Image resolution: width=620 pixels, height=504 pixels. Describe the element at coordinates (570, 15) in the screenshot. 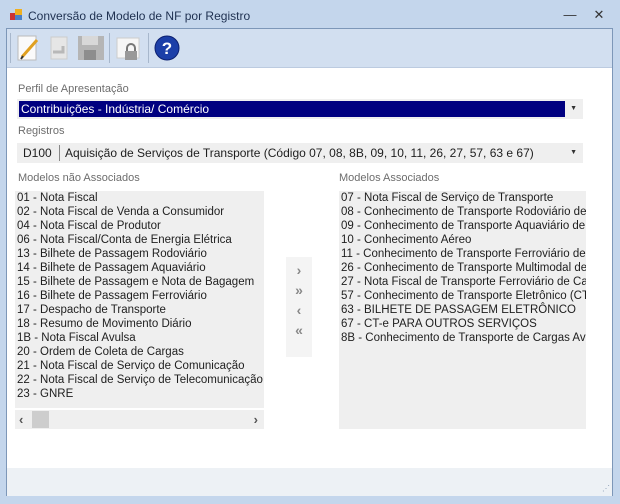

I see `minimize-button: —` at that location.